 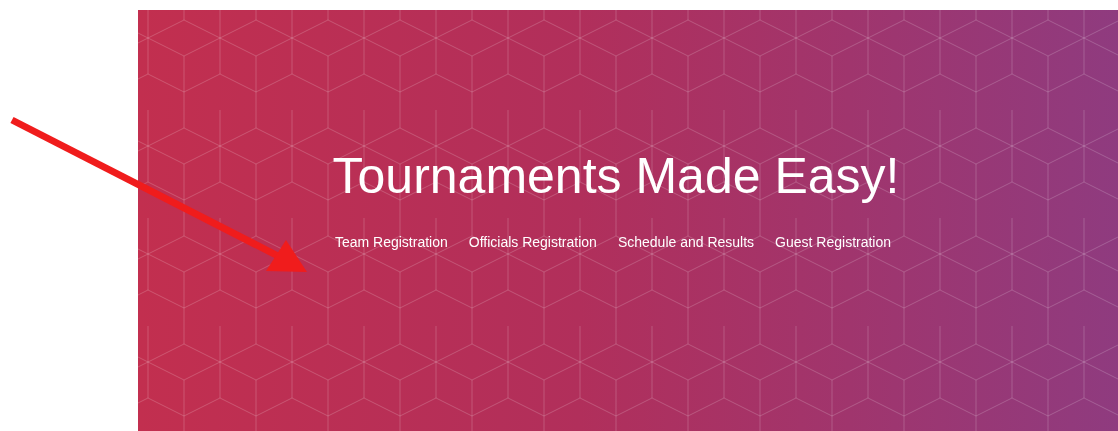 What do you see at coordinates (532, 242) in the screenshot?
I see `nav-link: Officials Registration` at bounding box center [532, 242].